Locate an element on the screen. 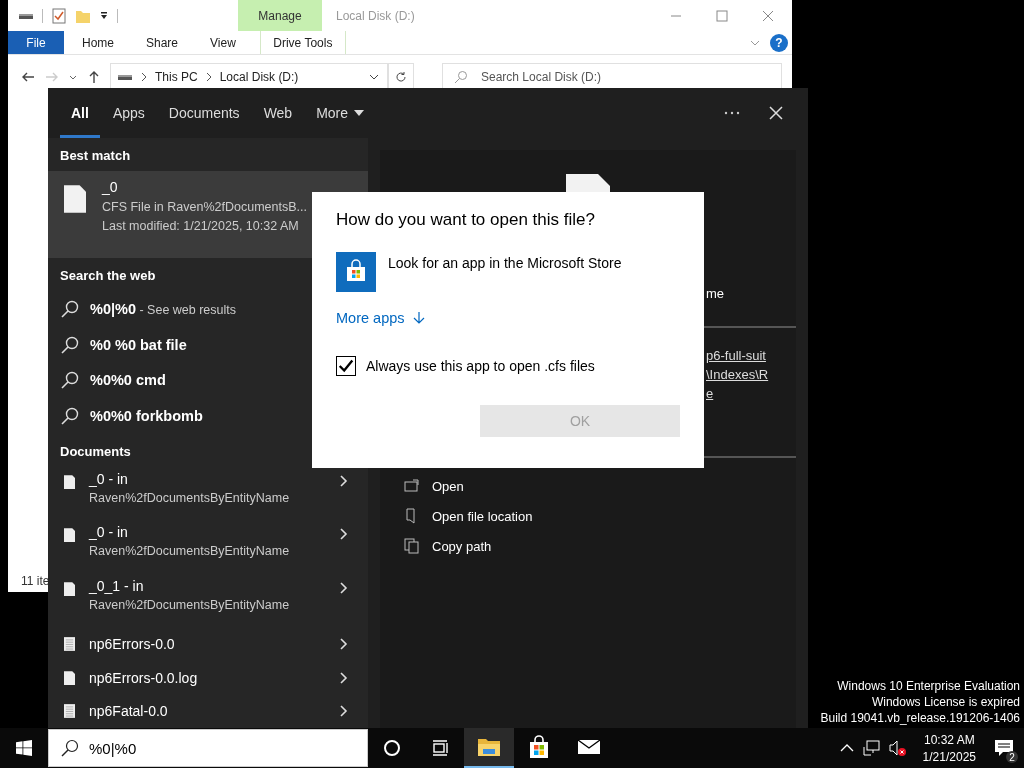 The height and width of the screenshot is (768, 1024). refresh-icon is located at coordinates (401, 77).